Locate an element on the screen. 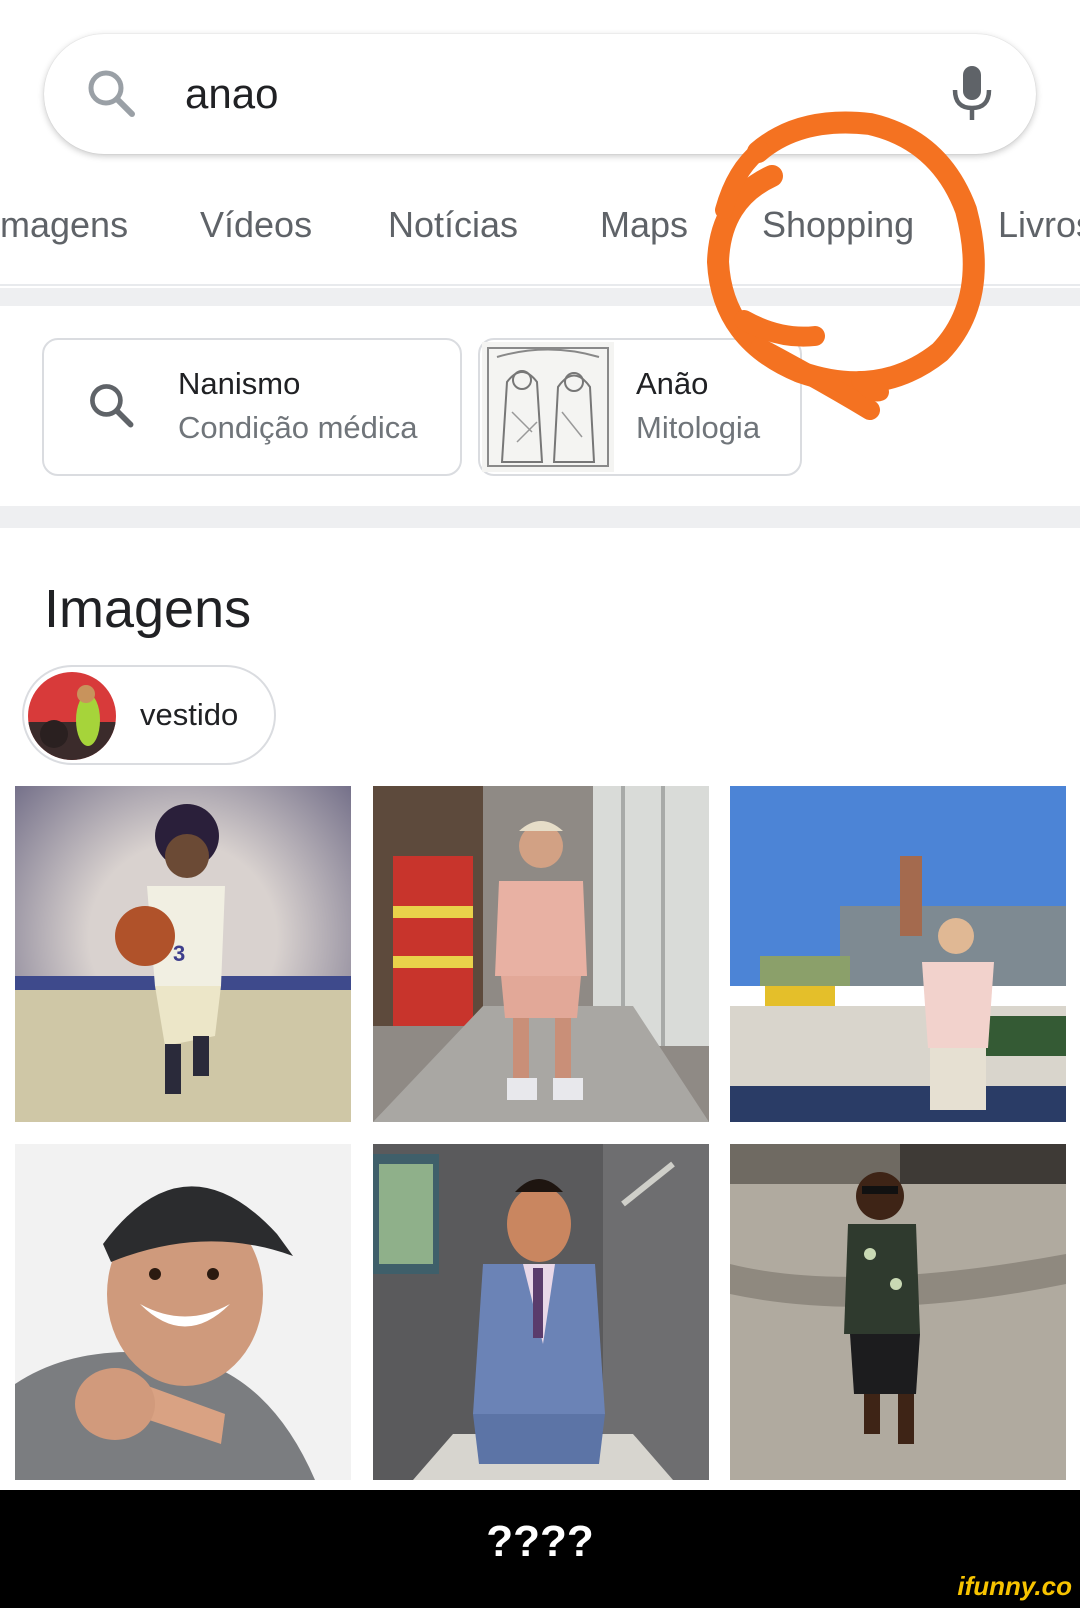 The width and height of the screenshot is (1080, 1608). meme-caption: ???? is located at coordinates (540, 1541).